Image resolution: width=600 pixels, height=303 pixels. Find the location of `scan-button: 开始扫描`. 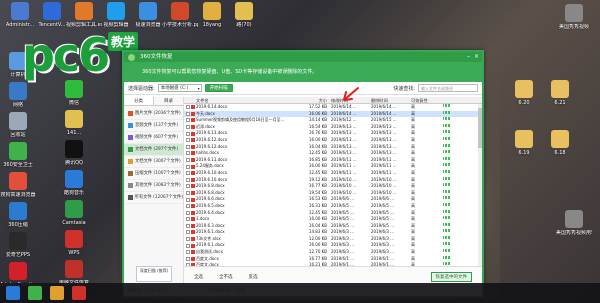

scan-button: 开始扫描 is located at coordinates (218, 88).